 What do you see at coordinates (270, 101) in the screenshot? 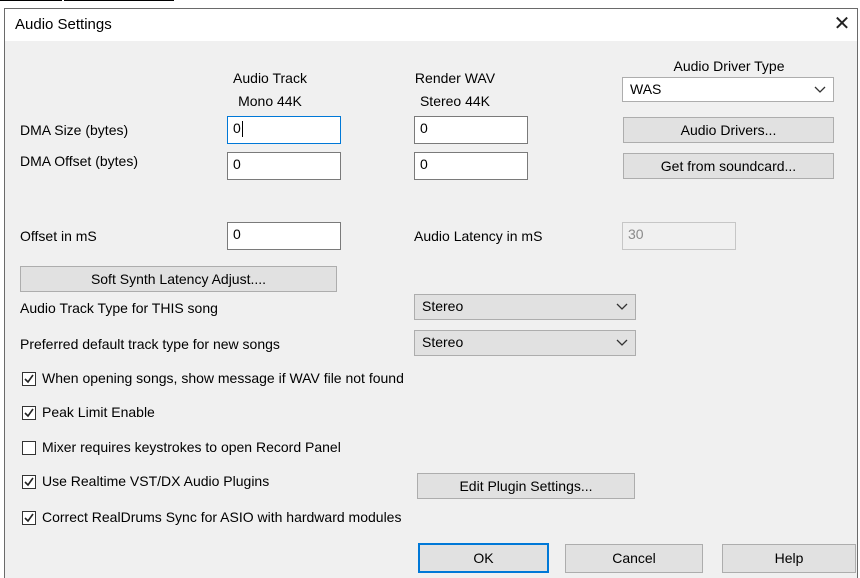
I see `audio-track-subheader: Mono 44K` at bounding box center [270, 101].